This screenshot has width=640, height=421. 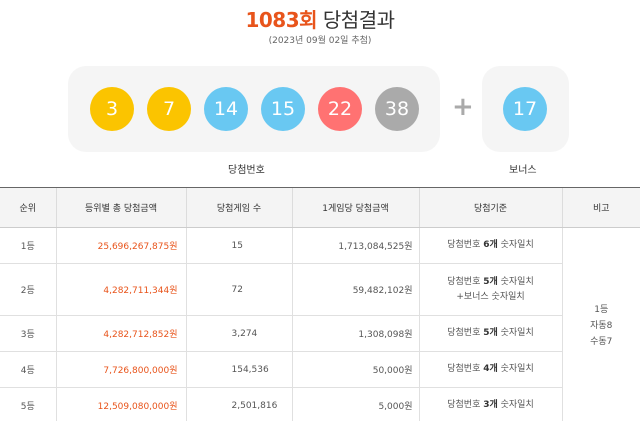 What do you see at coordinates (120, 245) in the screenshot?
I see `total-prize-cell: 25,696,267,875원` at bounding box center [120, 245].